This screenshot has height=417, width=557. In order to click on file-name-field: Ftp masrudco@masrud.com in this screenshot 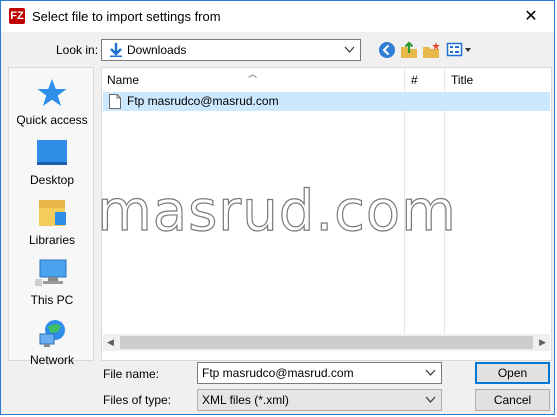, I will do `click(319, 373)`.